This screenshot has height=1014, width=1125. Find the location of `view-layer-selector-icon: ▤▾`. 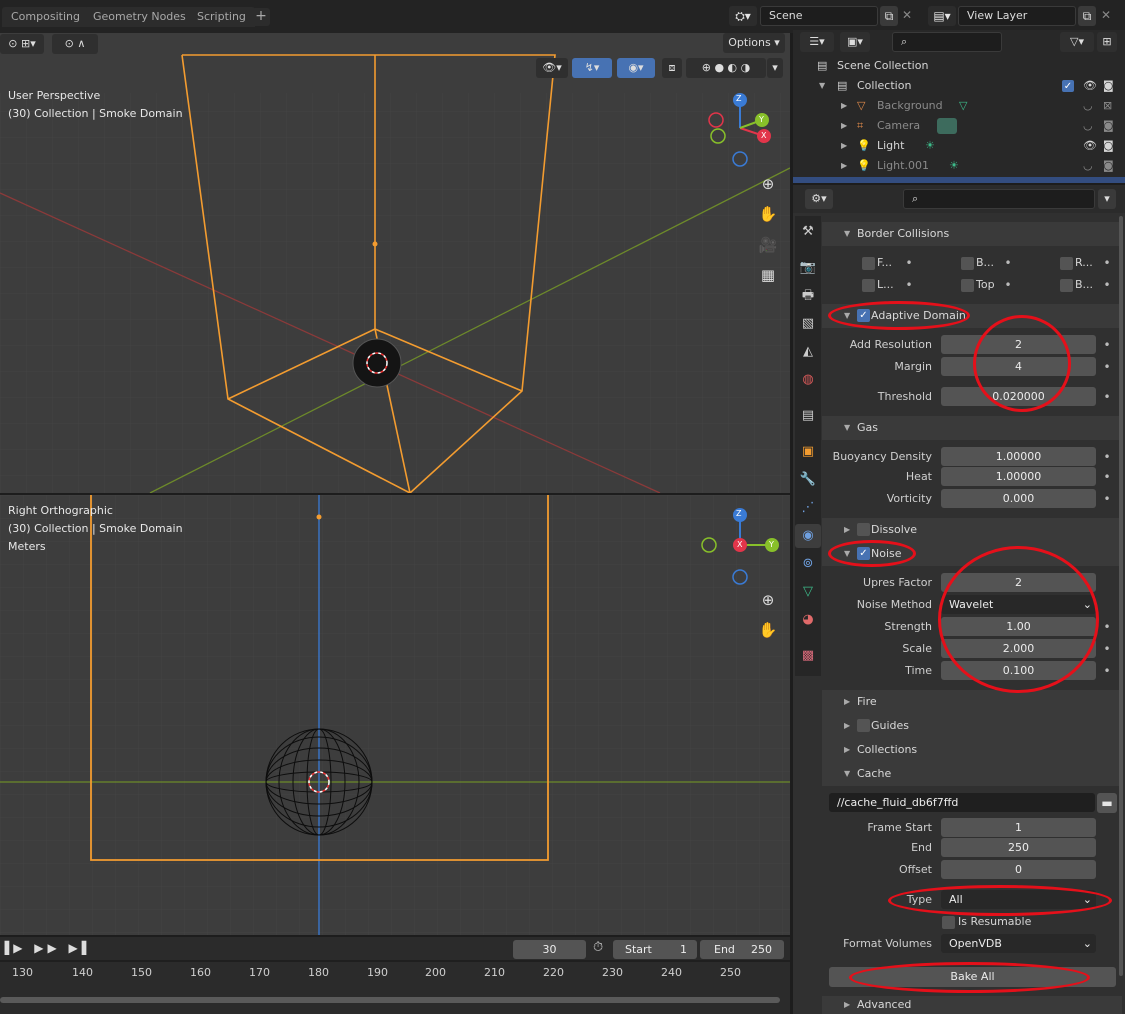

view-layer-selector-icon: ▤▾ is located at coordinates (942, 16).